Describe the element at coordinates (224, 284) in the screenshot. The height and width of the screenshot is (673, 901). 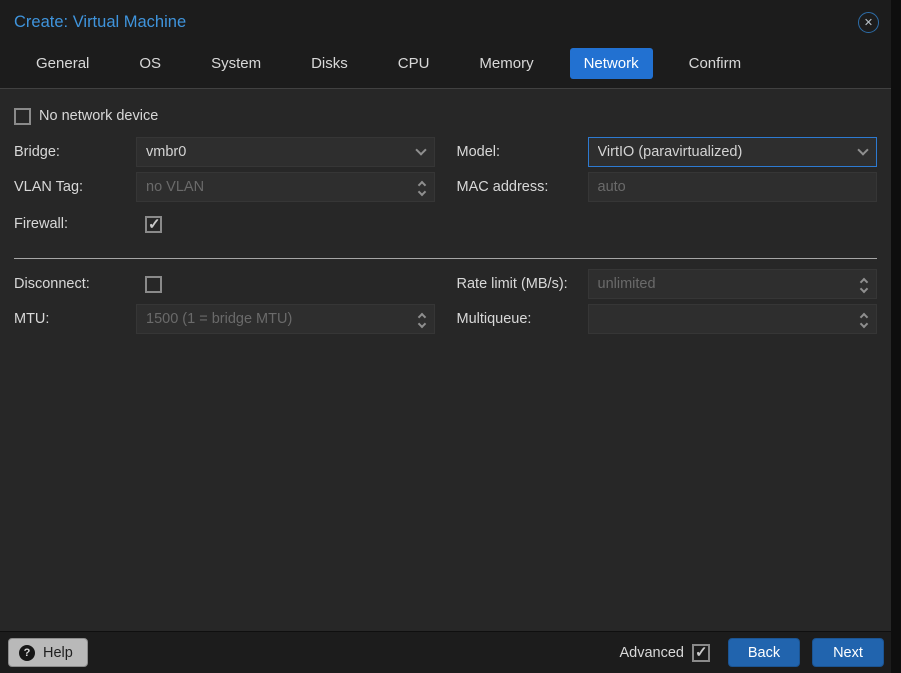
I see `disconnect-field-group: Disconnect:` at that location.